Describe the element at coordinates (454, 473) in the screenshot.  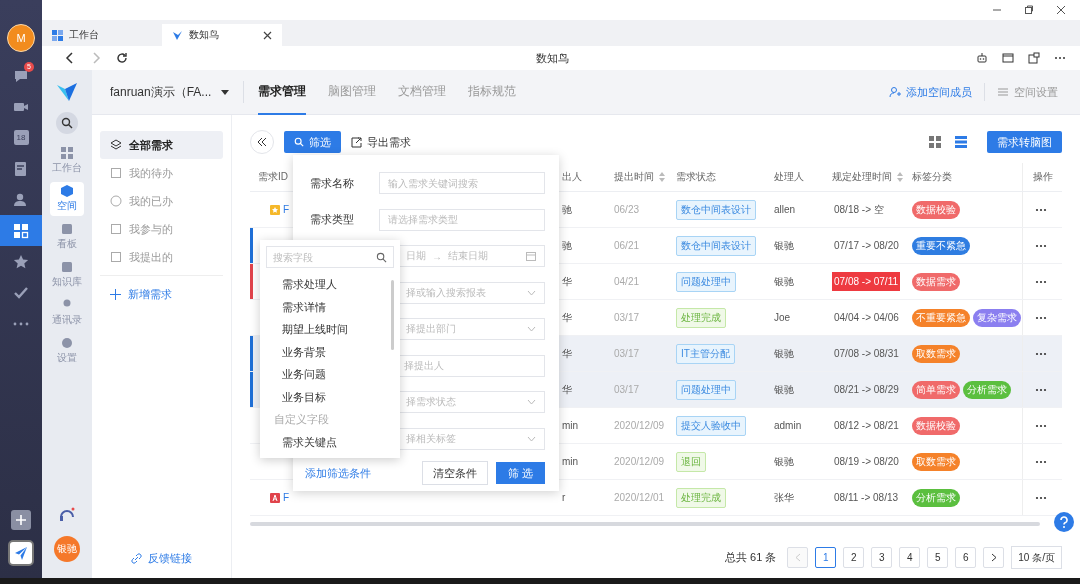
I see `clear-button: 清空条件` at that location.